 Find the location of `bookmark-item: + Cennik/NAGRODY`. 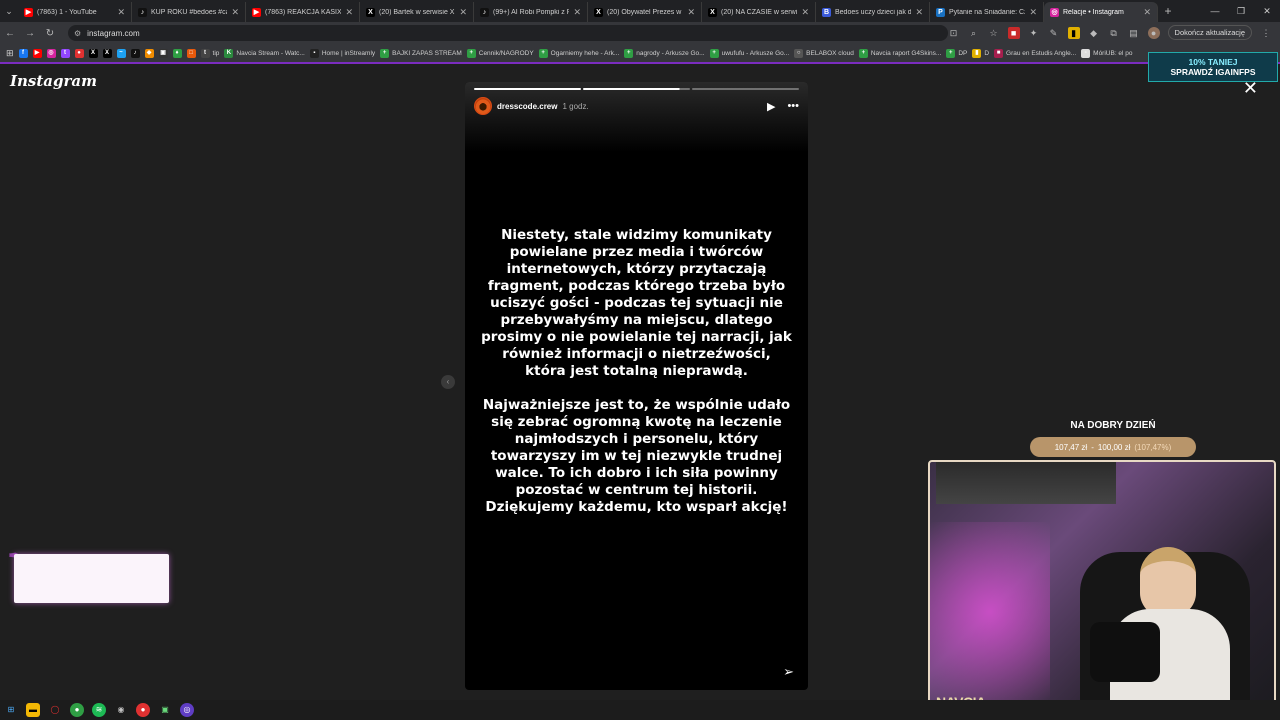

bookmark-item: + Cennik/NAGRODY is located at coordinates (500, 53).